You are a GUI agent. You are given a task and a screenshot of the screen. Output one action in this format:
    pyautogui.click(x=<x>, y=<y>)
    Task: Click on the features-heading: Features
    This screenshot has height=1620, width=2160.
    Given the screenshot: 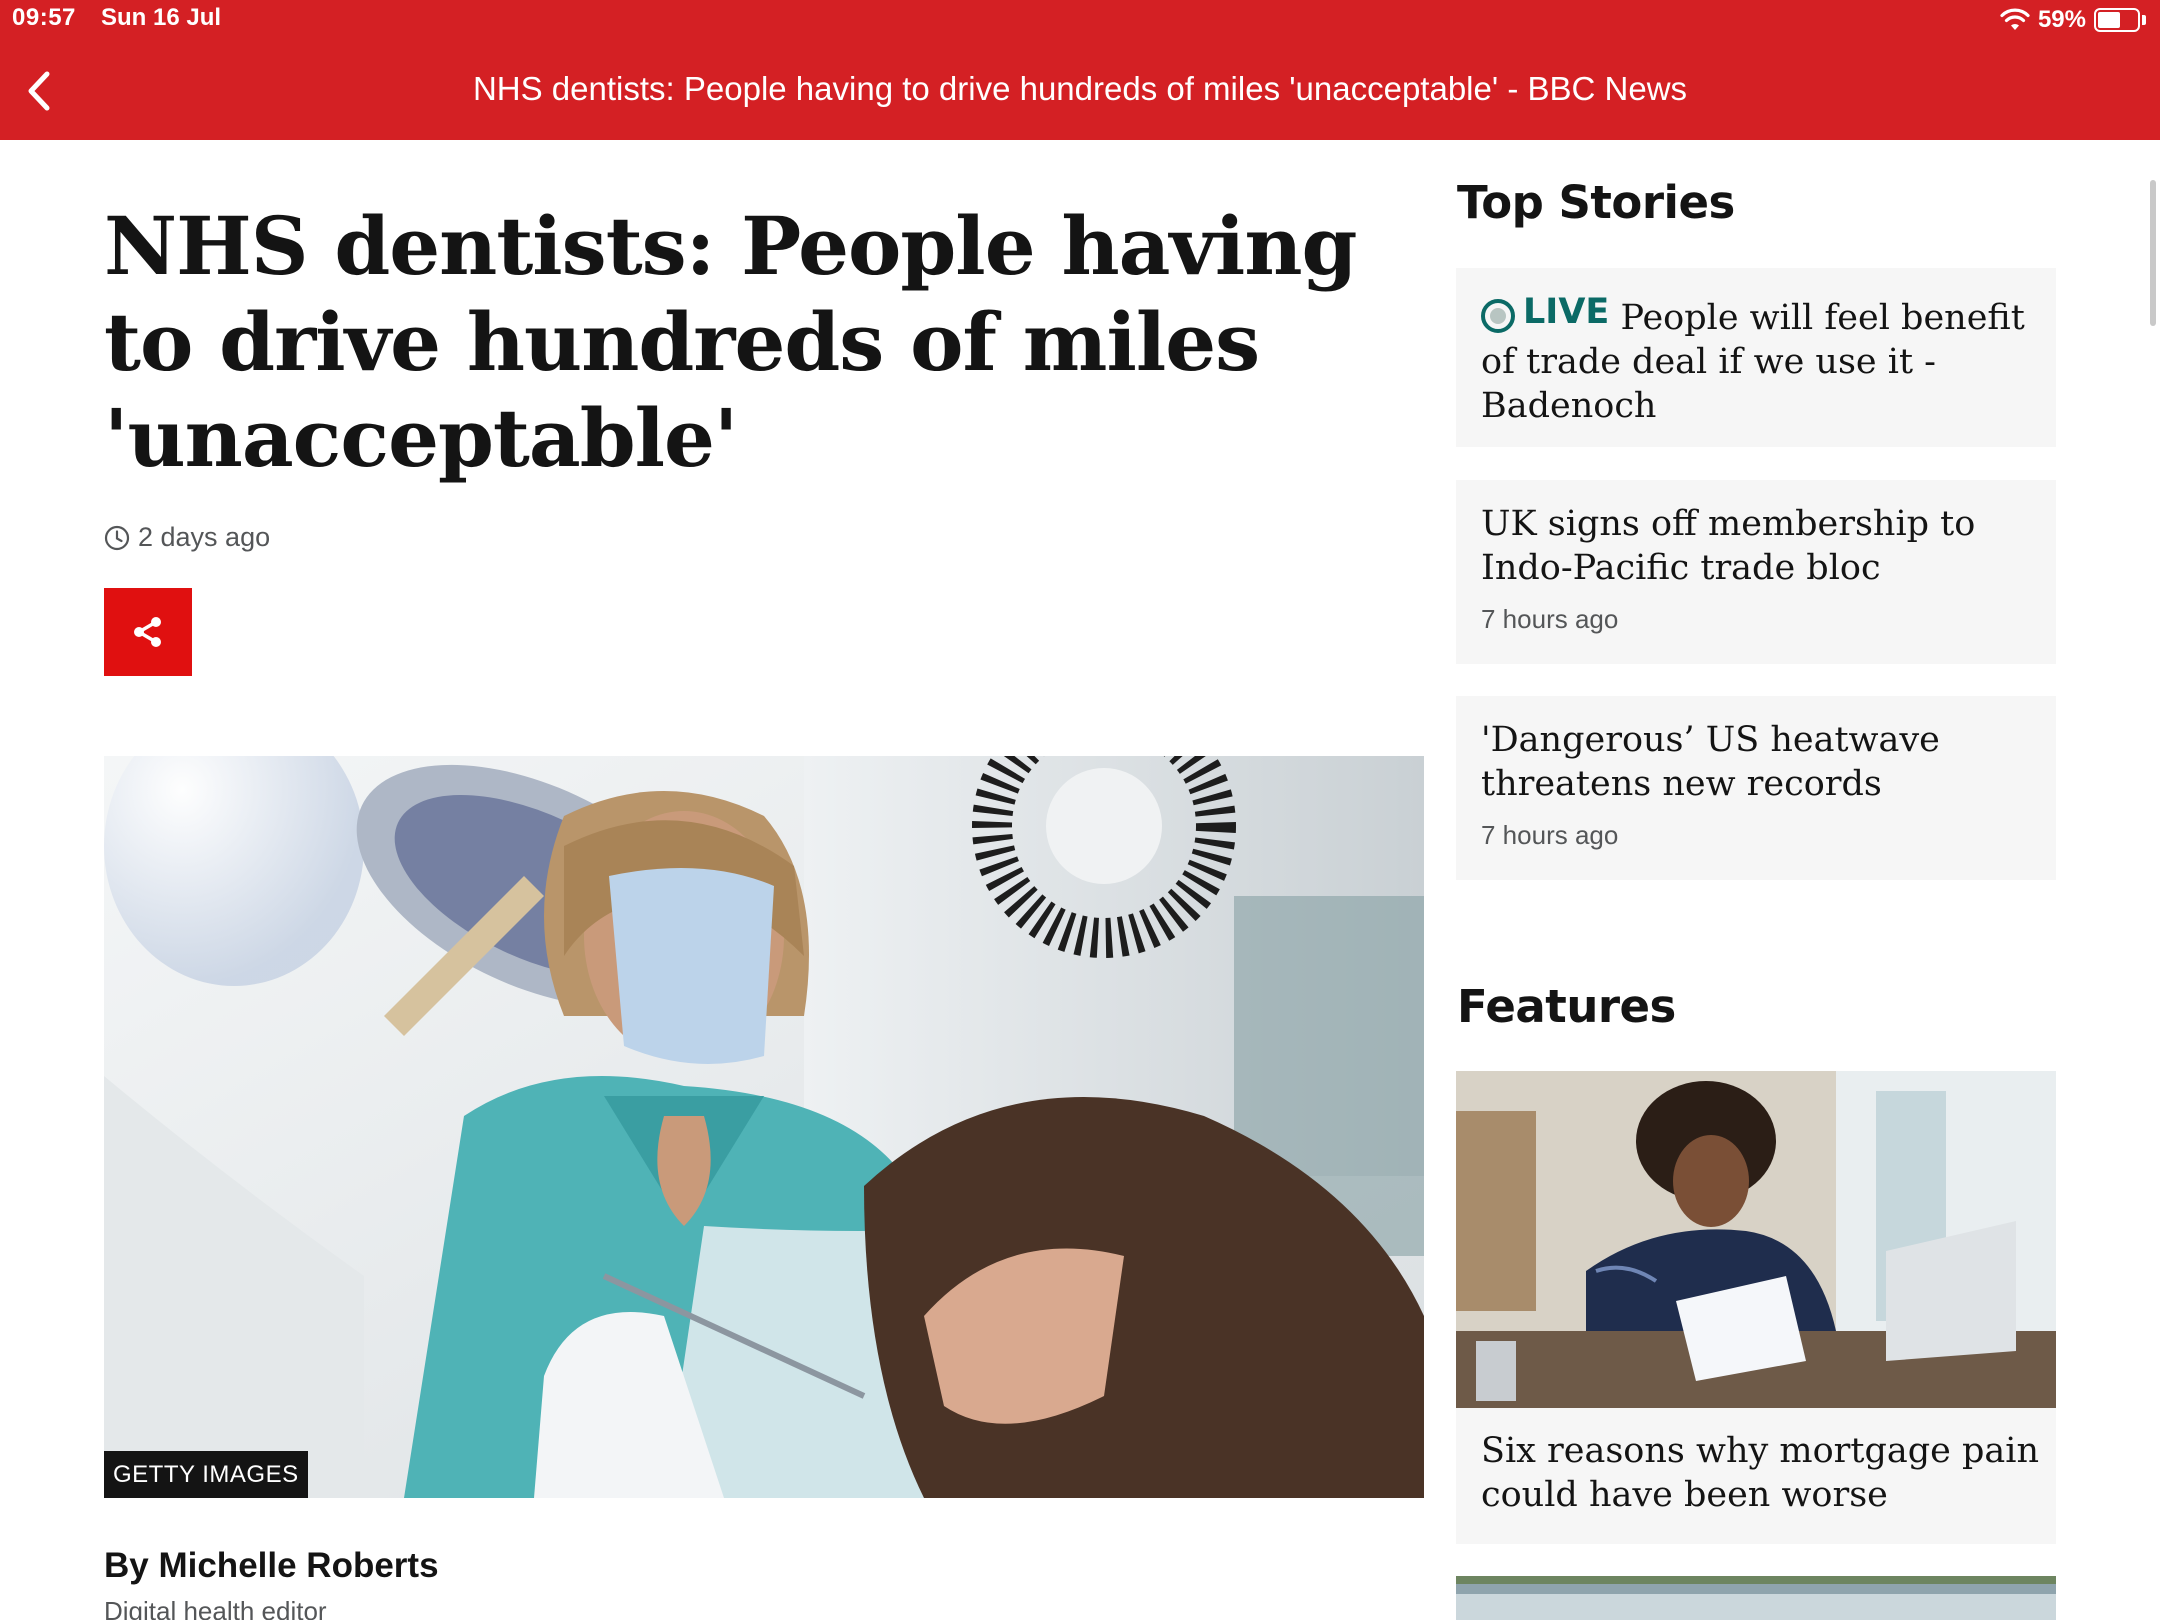 What is the action you would take?
    pyautogui.click(x=1566, y=1006)
    